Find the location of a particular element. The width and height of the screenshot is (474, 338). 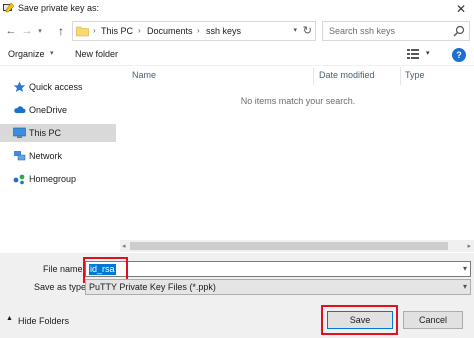

scroll-right-arrow-icon: ▸ is located at coordinates (469, 246).